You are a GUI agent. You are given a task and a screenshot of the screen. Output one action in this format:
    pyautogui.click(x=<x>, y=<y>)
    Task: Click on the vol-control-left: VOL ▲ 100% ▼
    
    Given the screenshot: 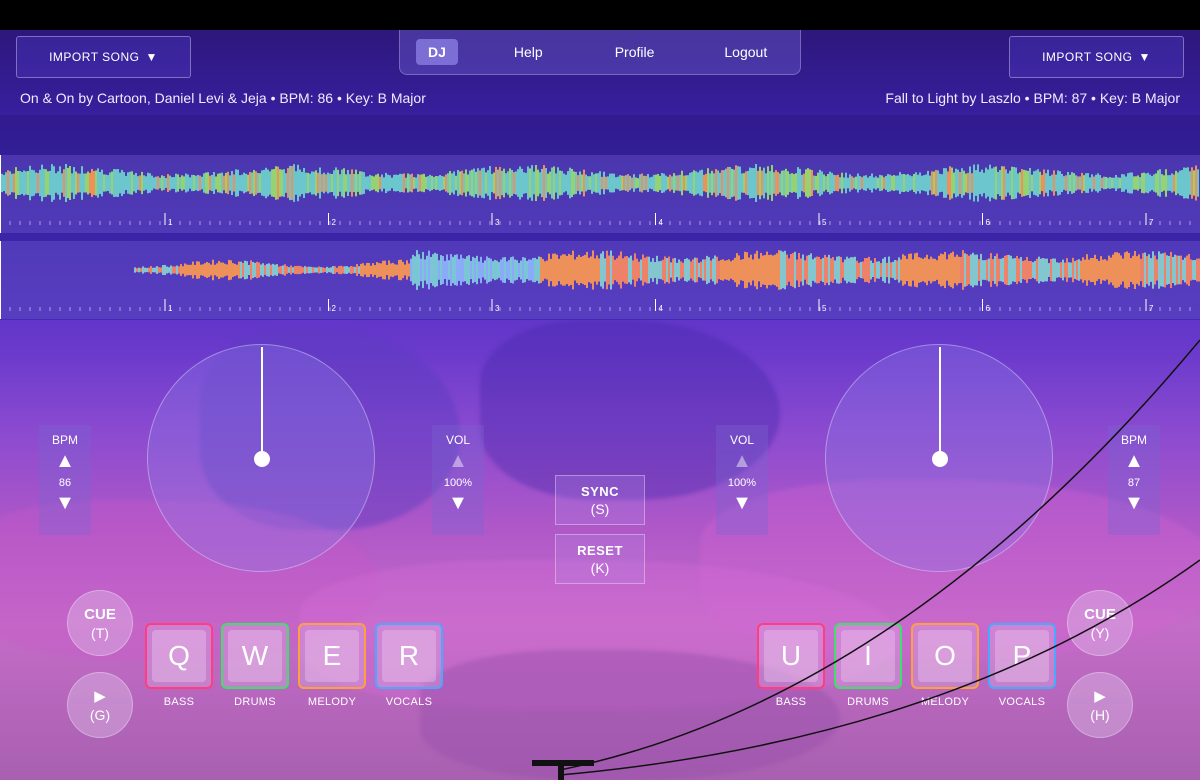 What is the action you would take?
    pyautogui.click(x=458, y=480)
    